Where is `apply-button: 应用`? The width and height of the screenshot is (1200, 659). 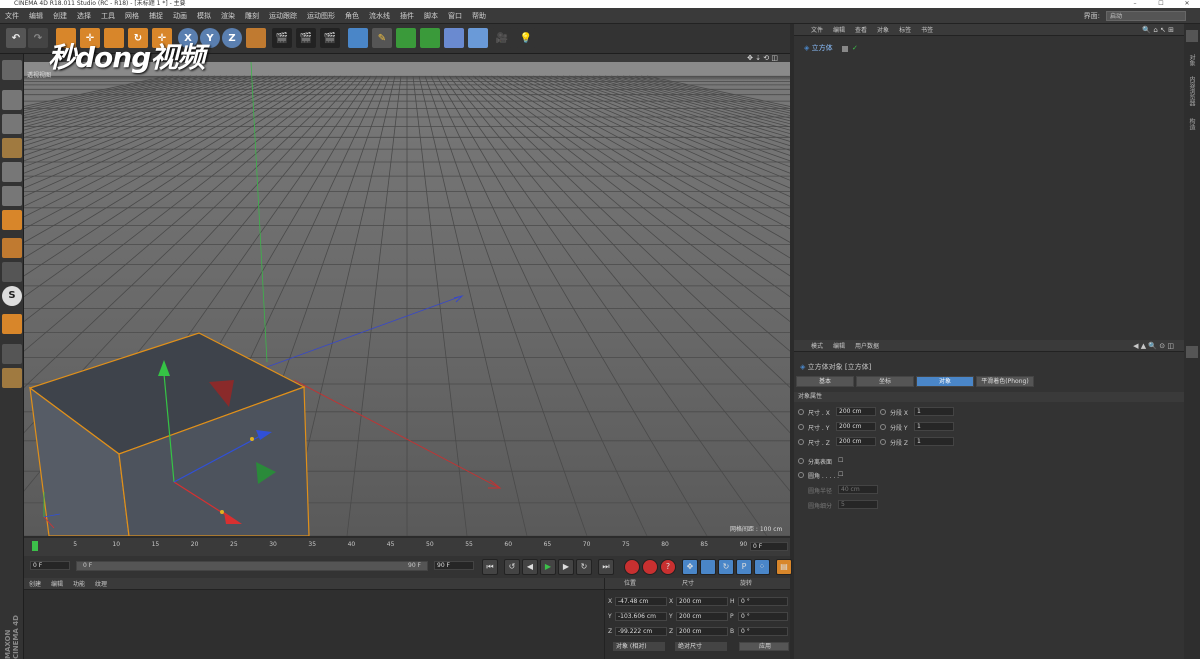 apply-button: 应用 is located at coordinates (764, 646).